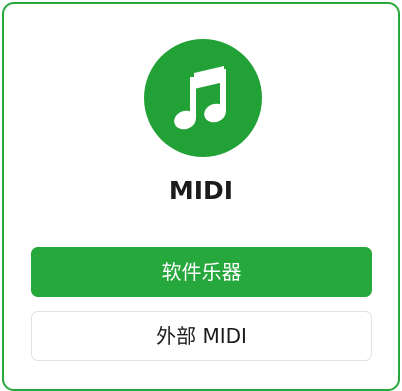 The image size is (402, 391). I want to click on midi-icon-badge, so click(203, 98).